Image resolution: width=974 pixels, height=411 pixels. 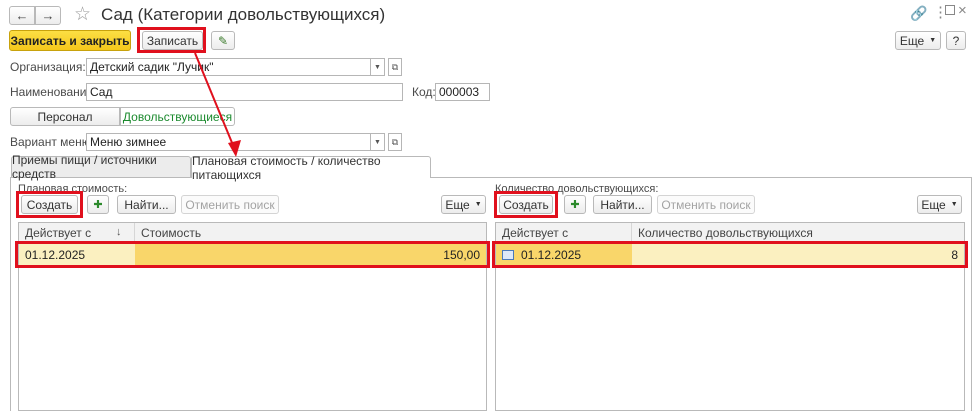 What do you see at coordinates (55, 255) in the screenshot?
I see `left-row-date: 01.12.2025` at bounding box center [55, 255].